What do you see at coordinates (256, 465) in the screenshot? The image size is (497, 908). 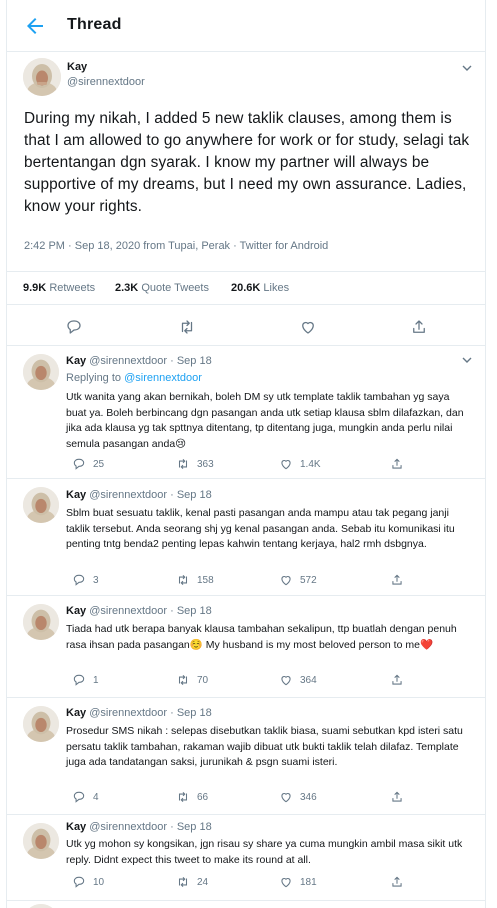 I see `reply-actions: 25 363 1.4K` at bounding box center [256, 465].